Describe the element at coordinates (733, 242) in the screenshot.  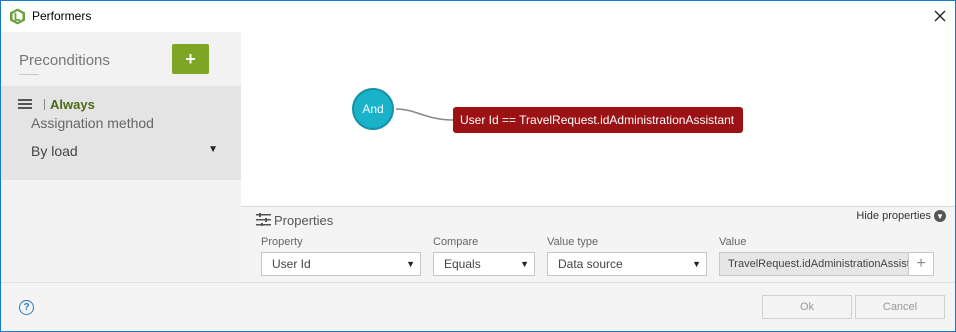
I see `value-label: Value` at that location.